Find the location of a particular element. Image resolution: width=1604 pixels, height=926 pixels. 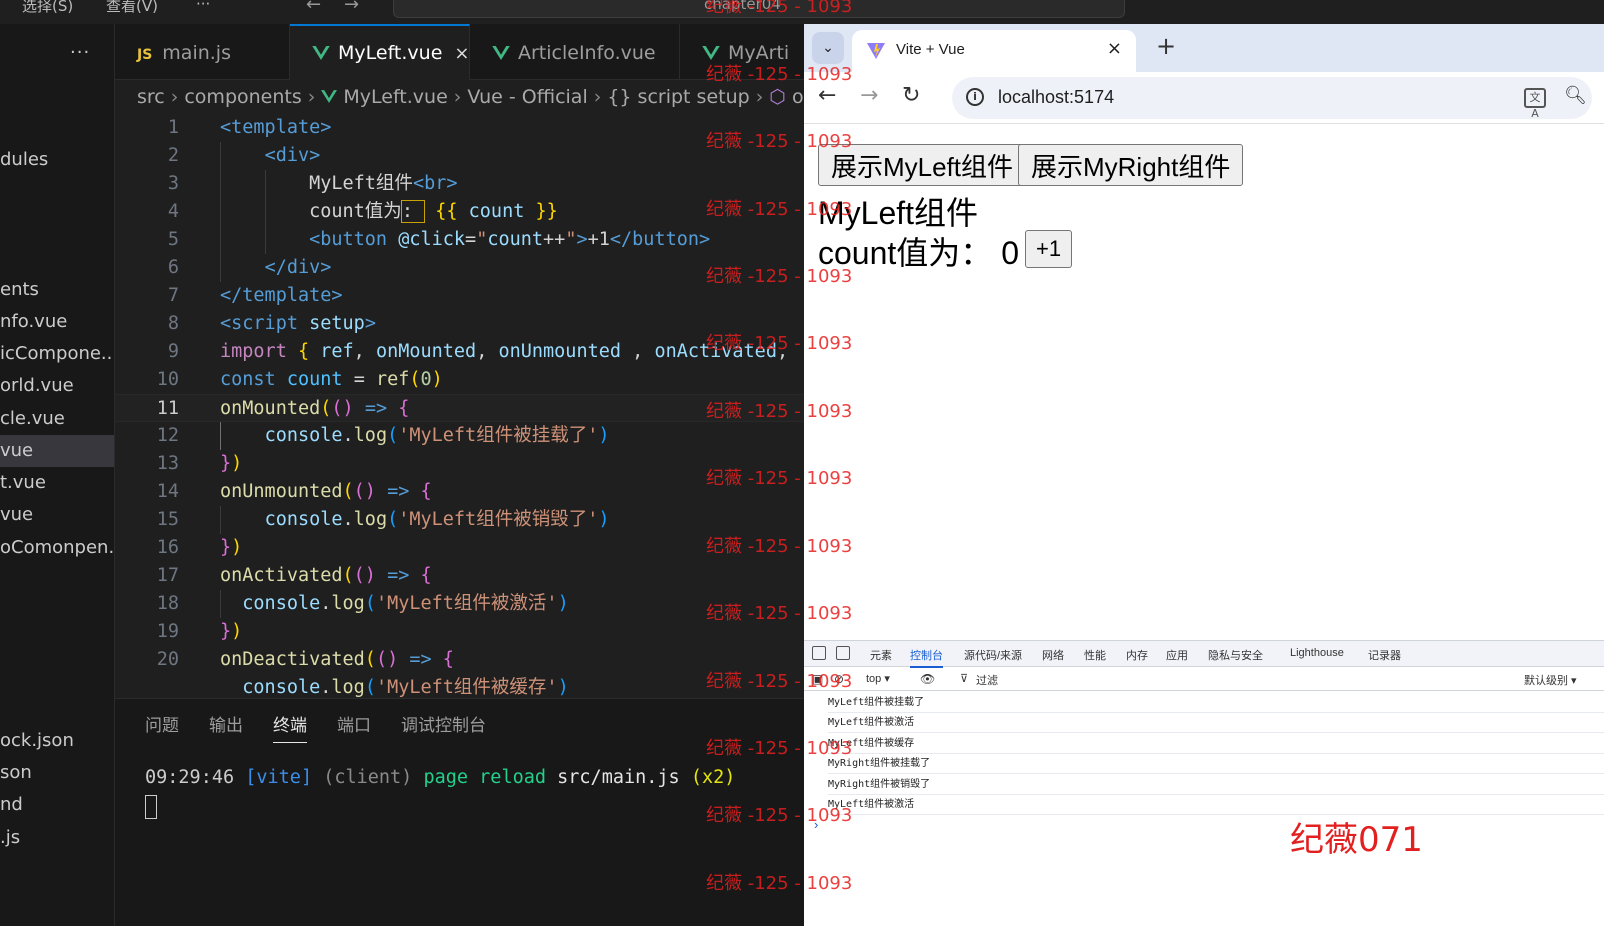

code-line: 16}) is located at coordinates (459, 548).